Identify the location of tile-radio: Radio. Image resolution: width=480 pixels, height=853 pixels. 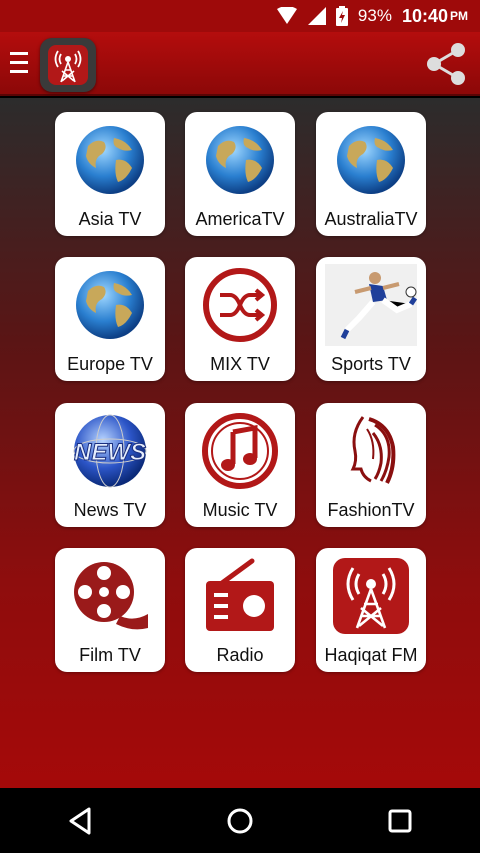
(240, 610).